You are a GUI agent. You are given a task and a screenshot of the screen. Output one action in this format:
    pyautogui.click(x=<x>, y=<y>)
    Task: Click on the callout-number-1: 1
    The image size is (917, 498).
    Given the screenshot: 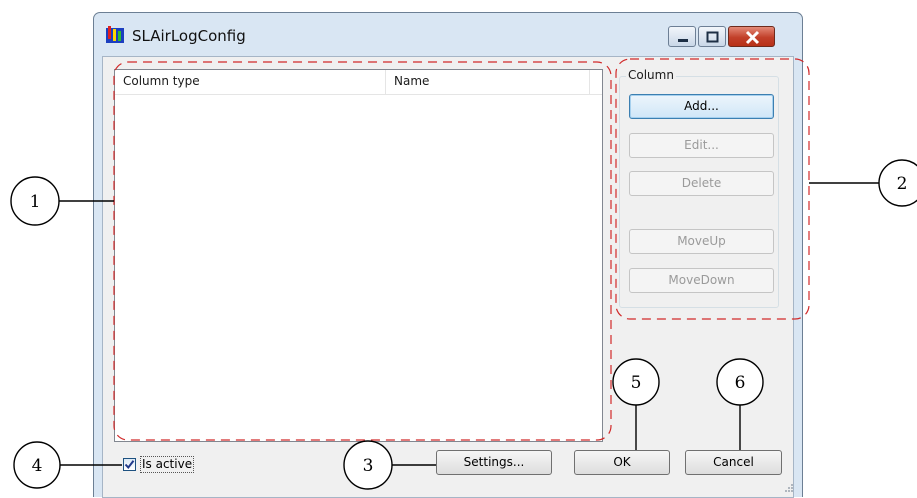 What is the action you would take?
    pyautogui.click(x=35, y=202)
    